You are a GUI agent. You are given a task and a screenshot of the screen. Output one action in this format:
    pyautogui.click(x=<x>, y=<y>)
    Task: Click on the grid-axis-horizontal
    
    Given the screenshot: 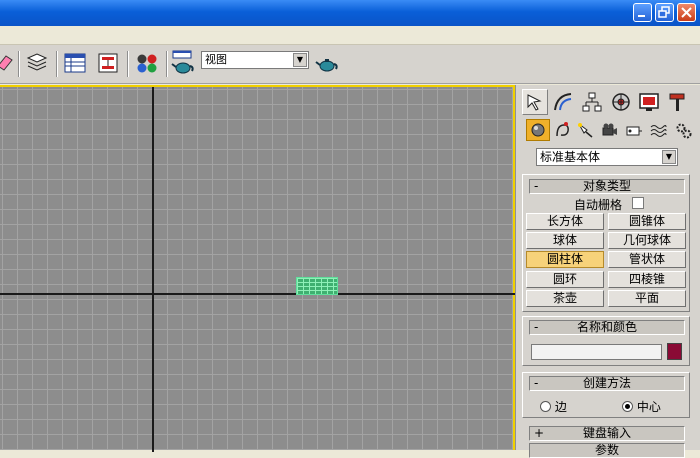 What is the action you would take?
    pyautogui.click(x=257, y=294)
    